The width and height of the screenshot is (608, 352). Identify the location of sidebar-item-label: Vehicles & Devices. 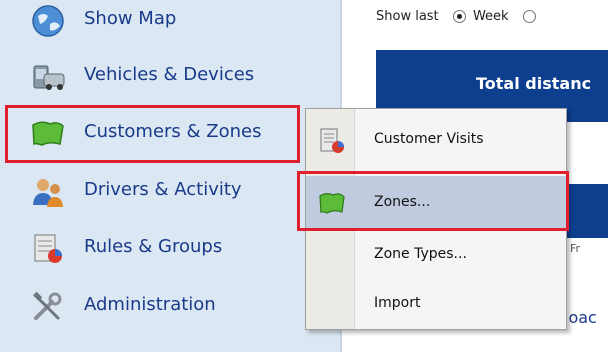
(169, 74).